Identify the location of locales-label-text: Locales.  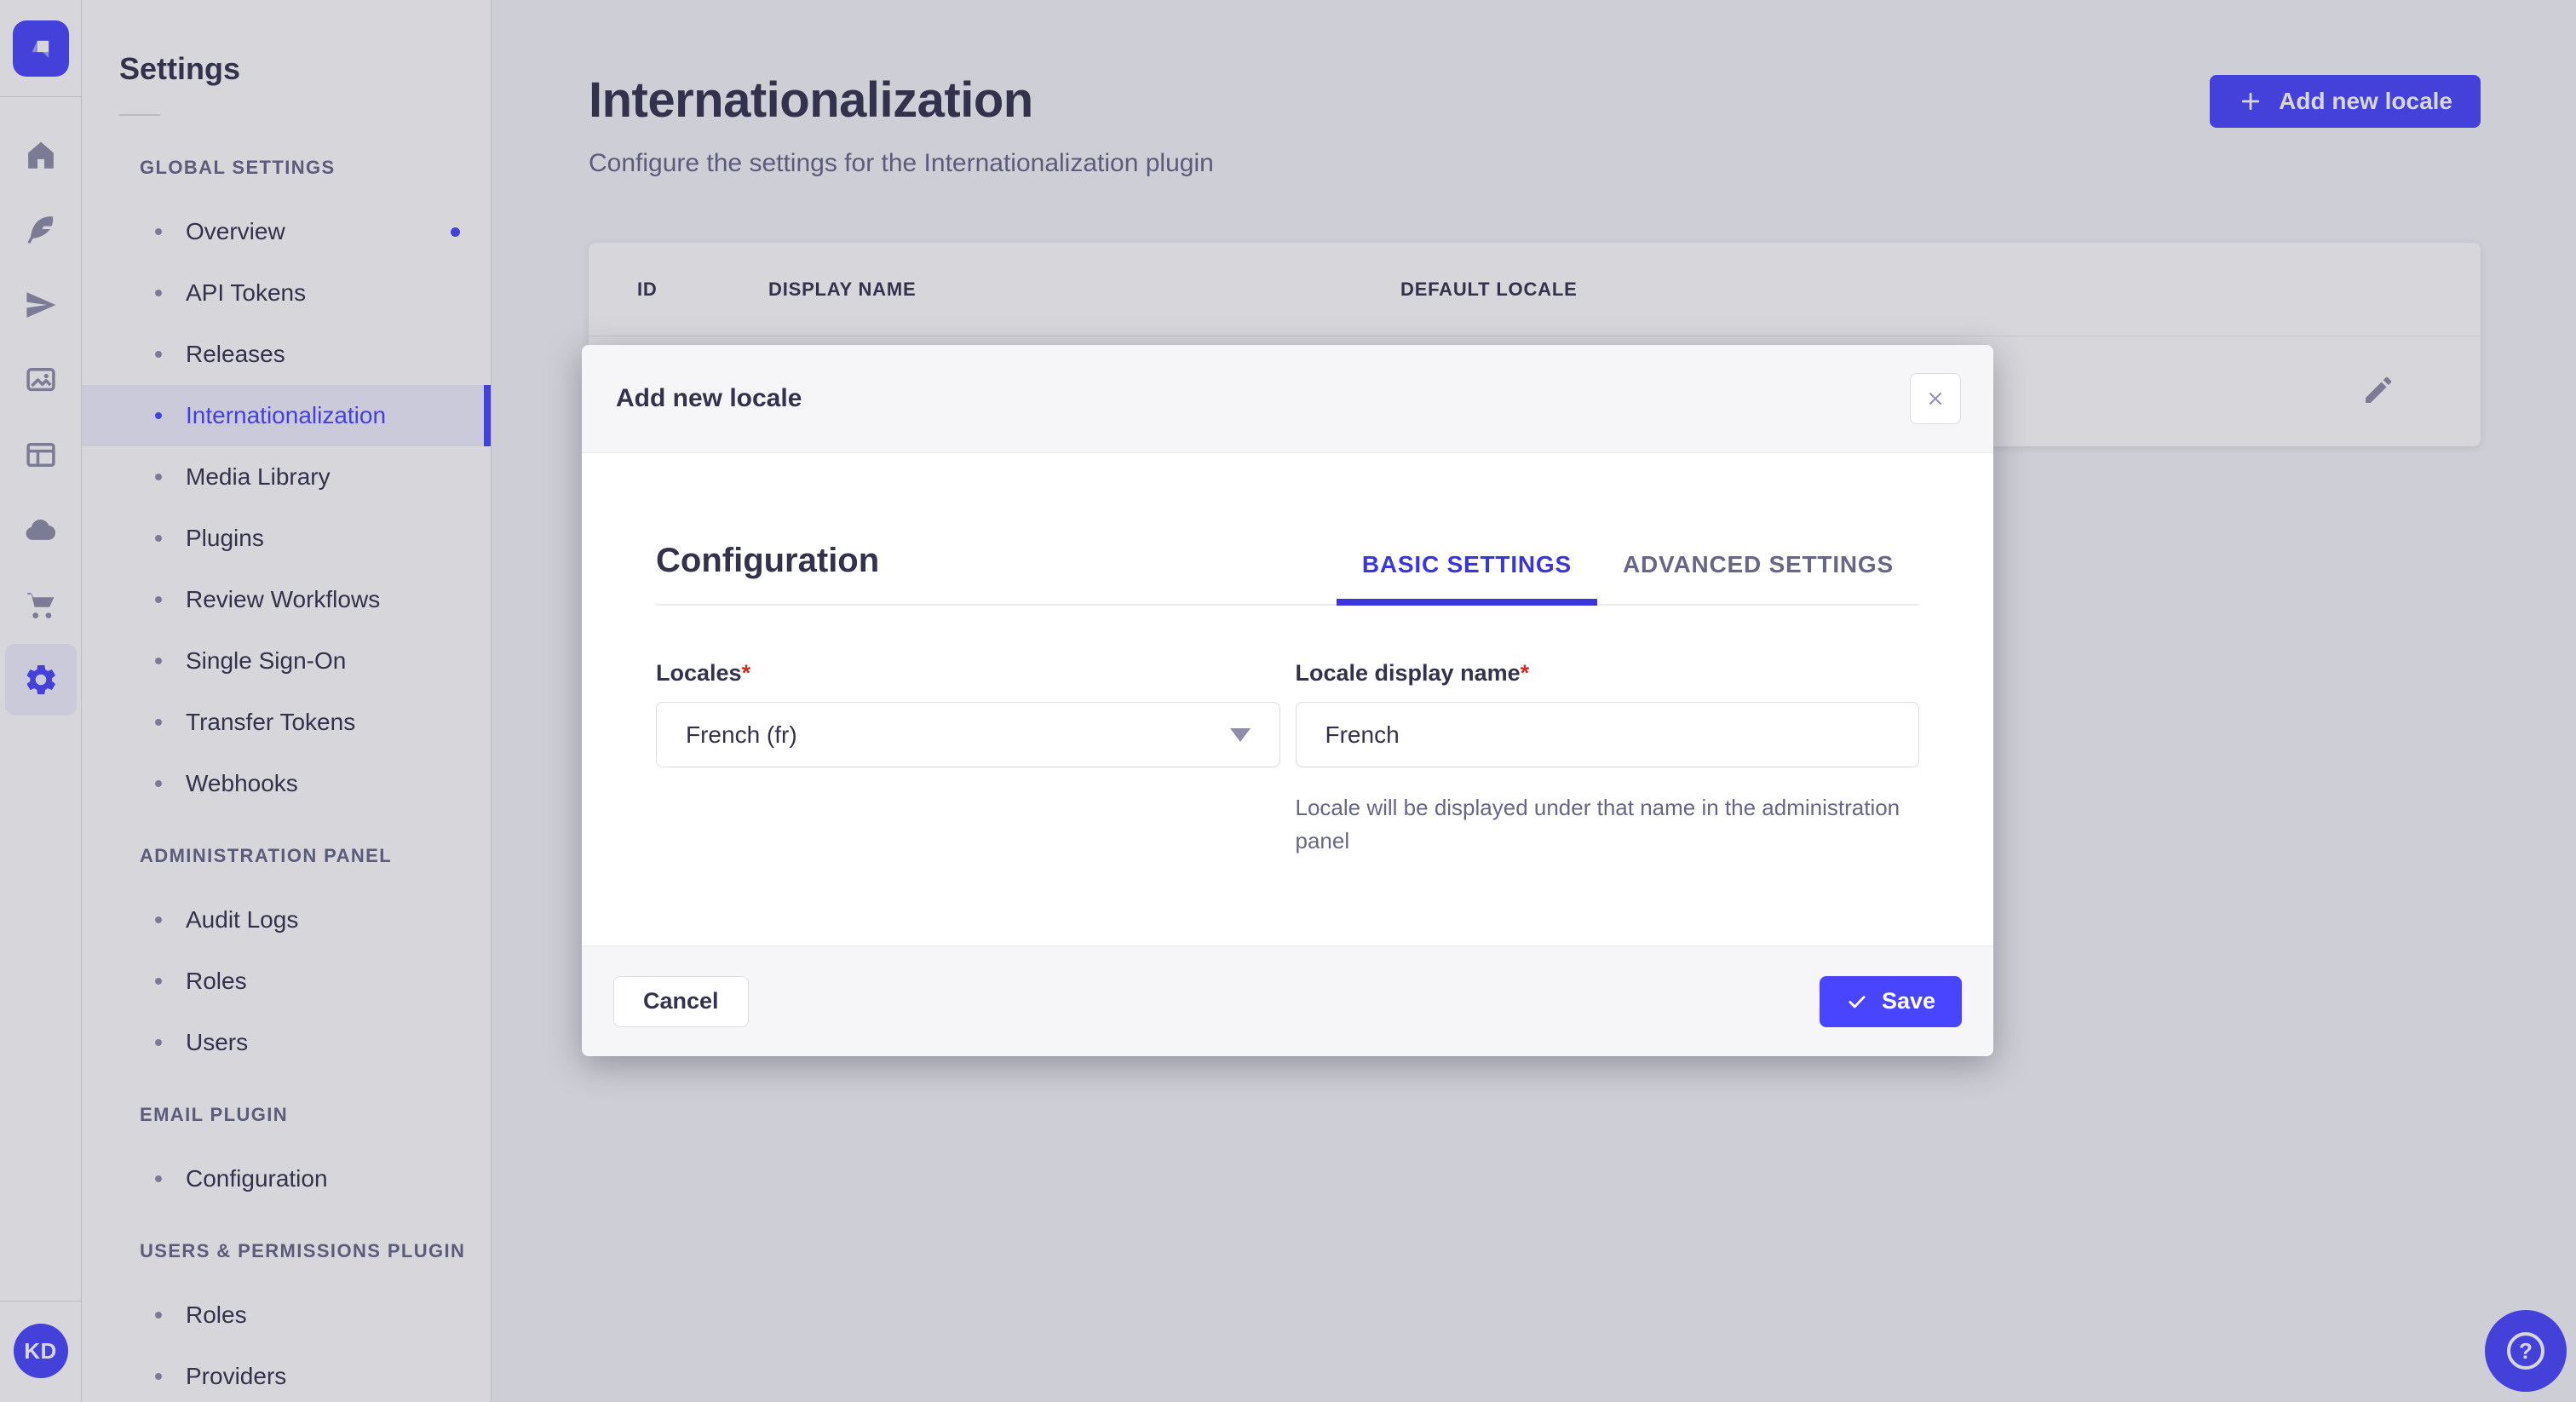
(699, 673).